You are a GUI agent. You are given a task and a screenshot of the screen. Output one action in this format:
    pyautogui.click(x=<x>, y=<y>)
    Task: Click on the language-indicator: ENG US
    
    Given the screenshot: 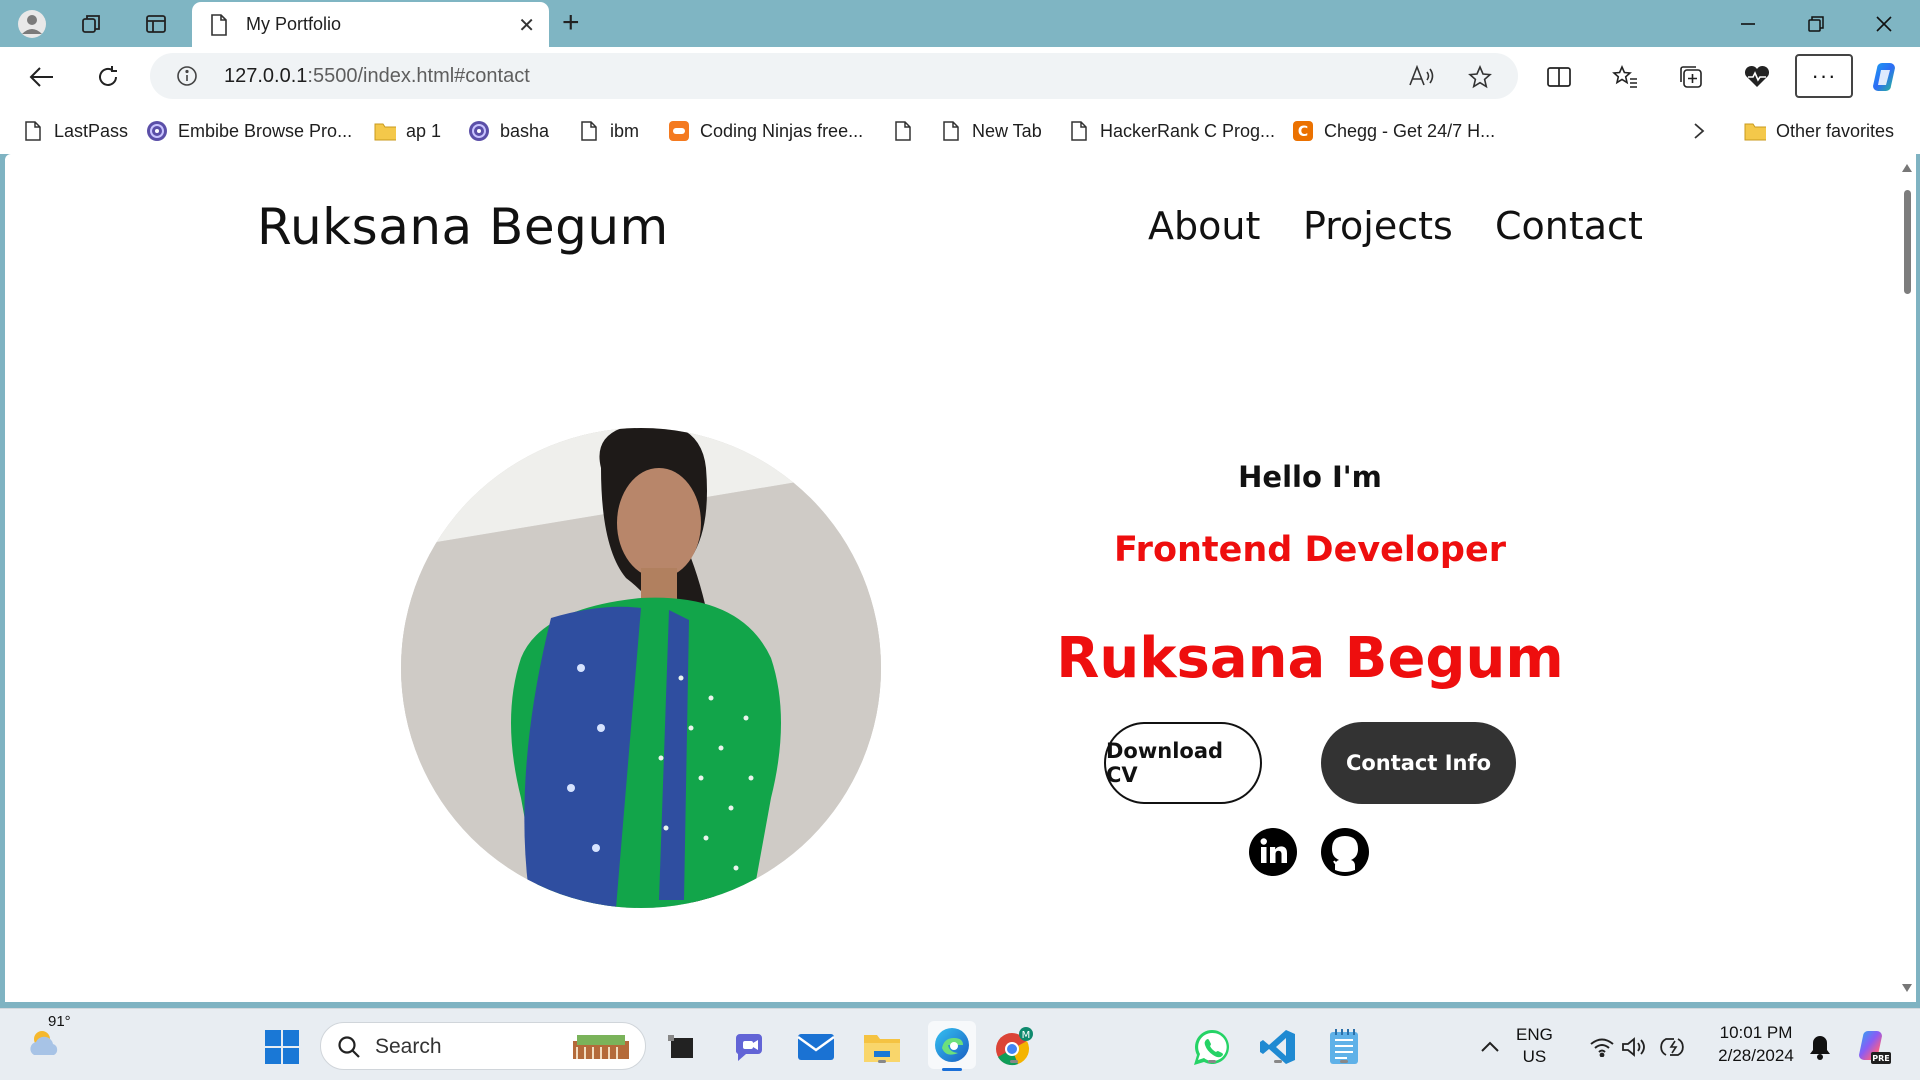 What is the action you would take?
    pyautogui.click(x=1534, y=1046)
    